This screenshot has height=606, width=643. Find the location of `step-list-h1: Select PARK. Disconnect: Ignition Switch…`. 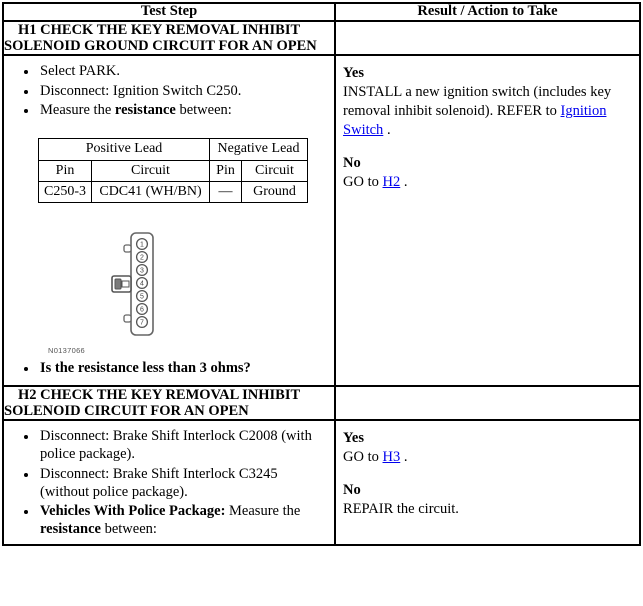

step-list-h1: Select PARK. Disconnect: Ignition Switch… is located at coordinates (169, 90).